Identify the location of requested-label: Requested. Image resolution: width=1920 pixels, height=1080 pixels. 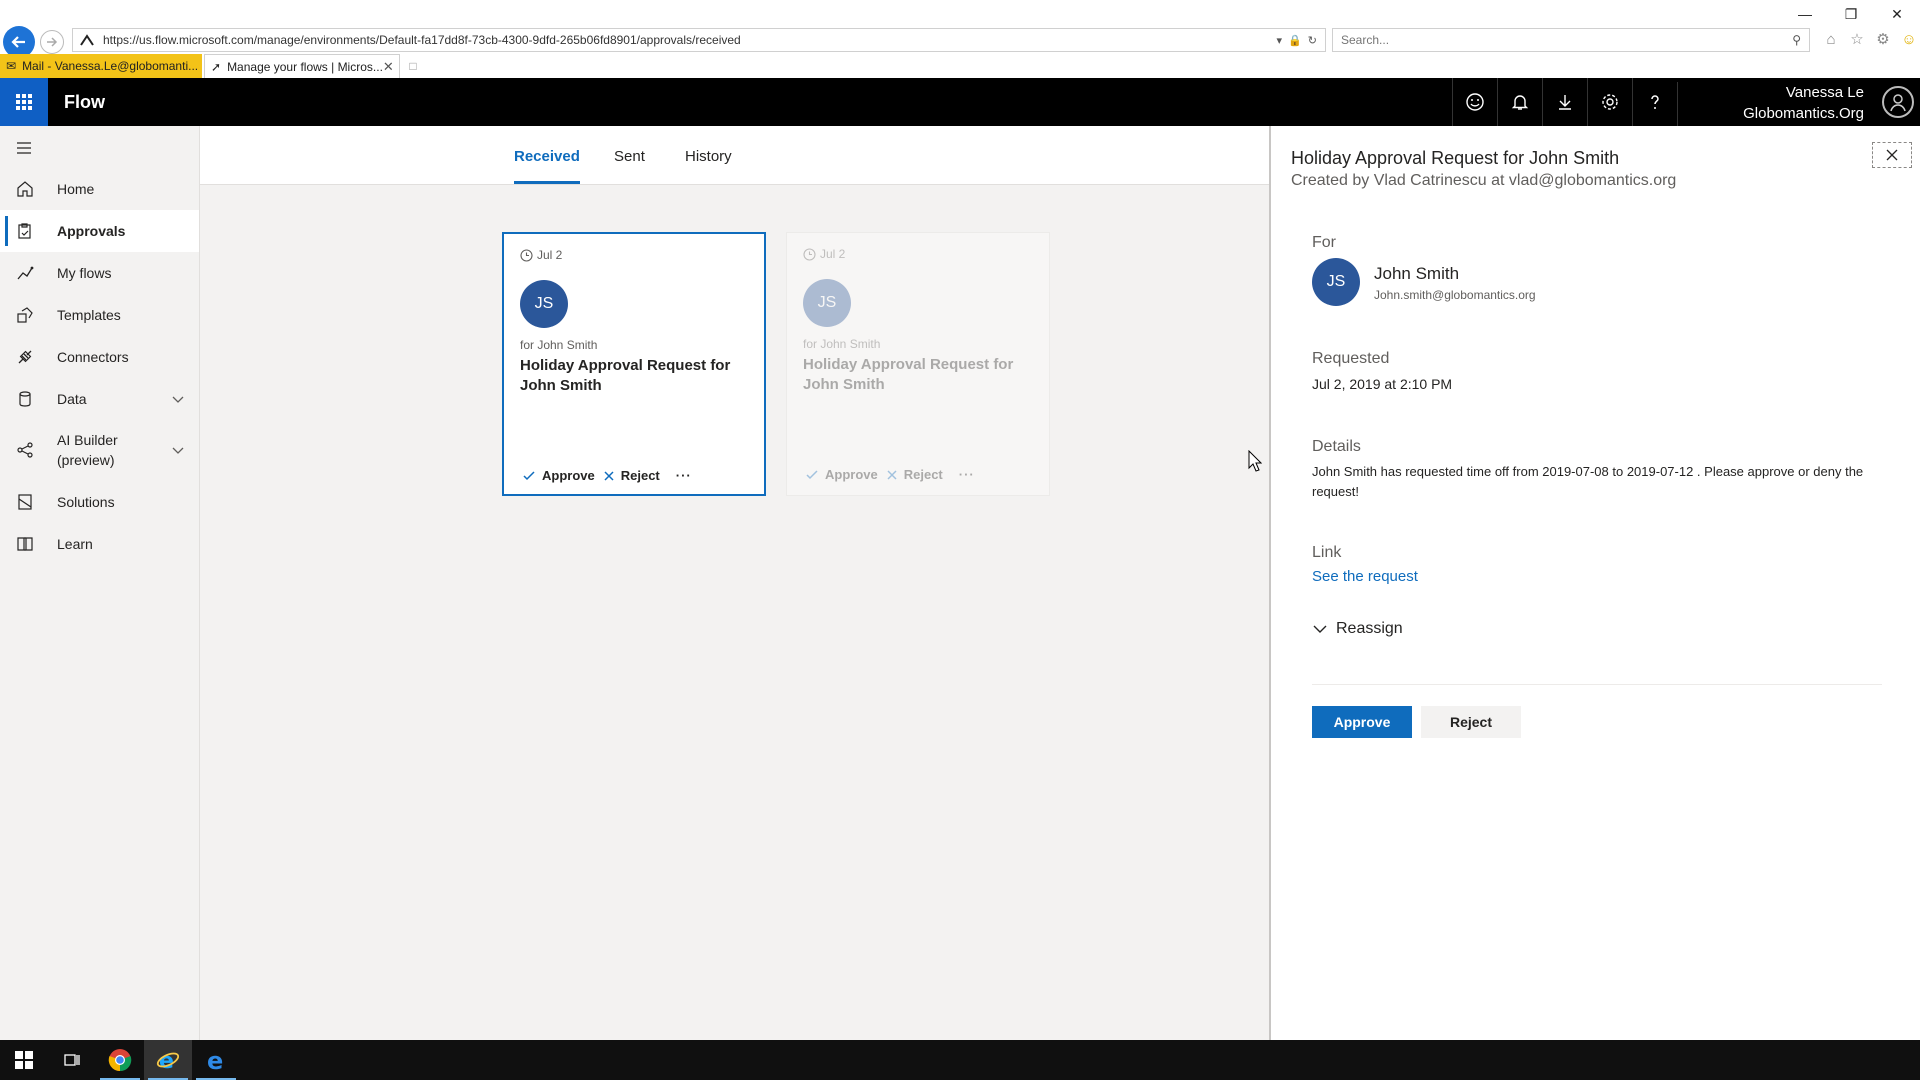
(1351, 358).